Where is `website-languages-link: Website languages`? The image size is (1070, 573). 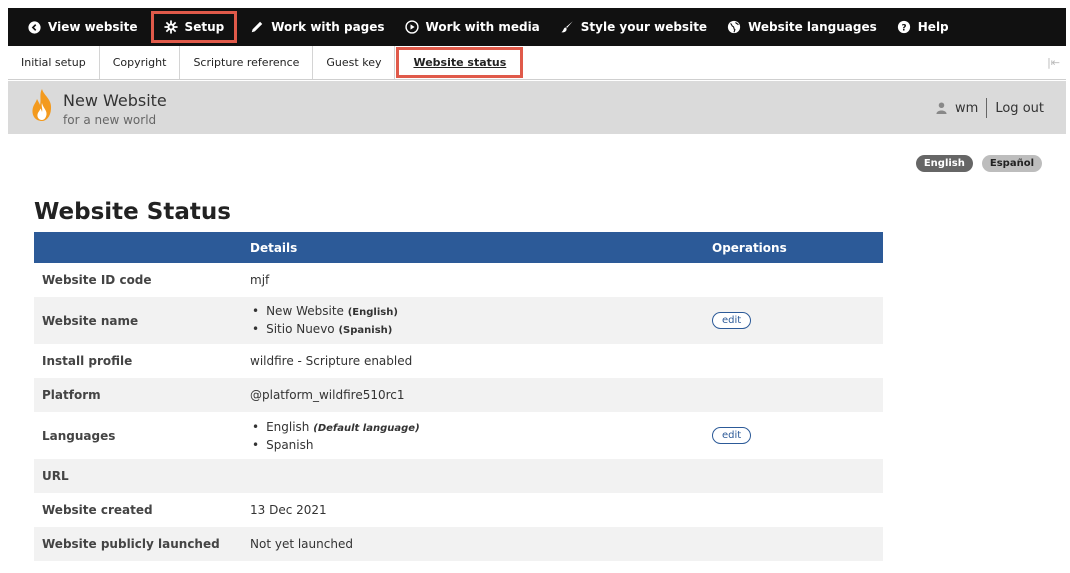
website-languages-link: Website languages is located at coordinates (802, 27).